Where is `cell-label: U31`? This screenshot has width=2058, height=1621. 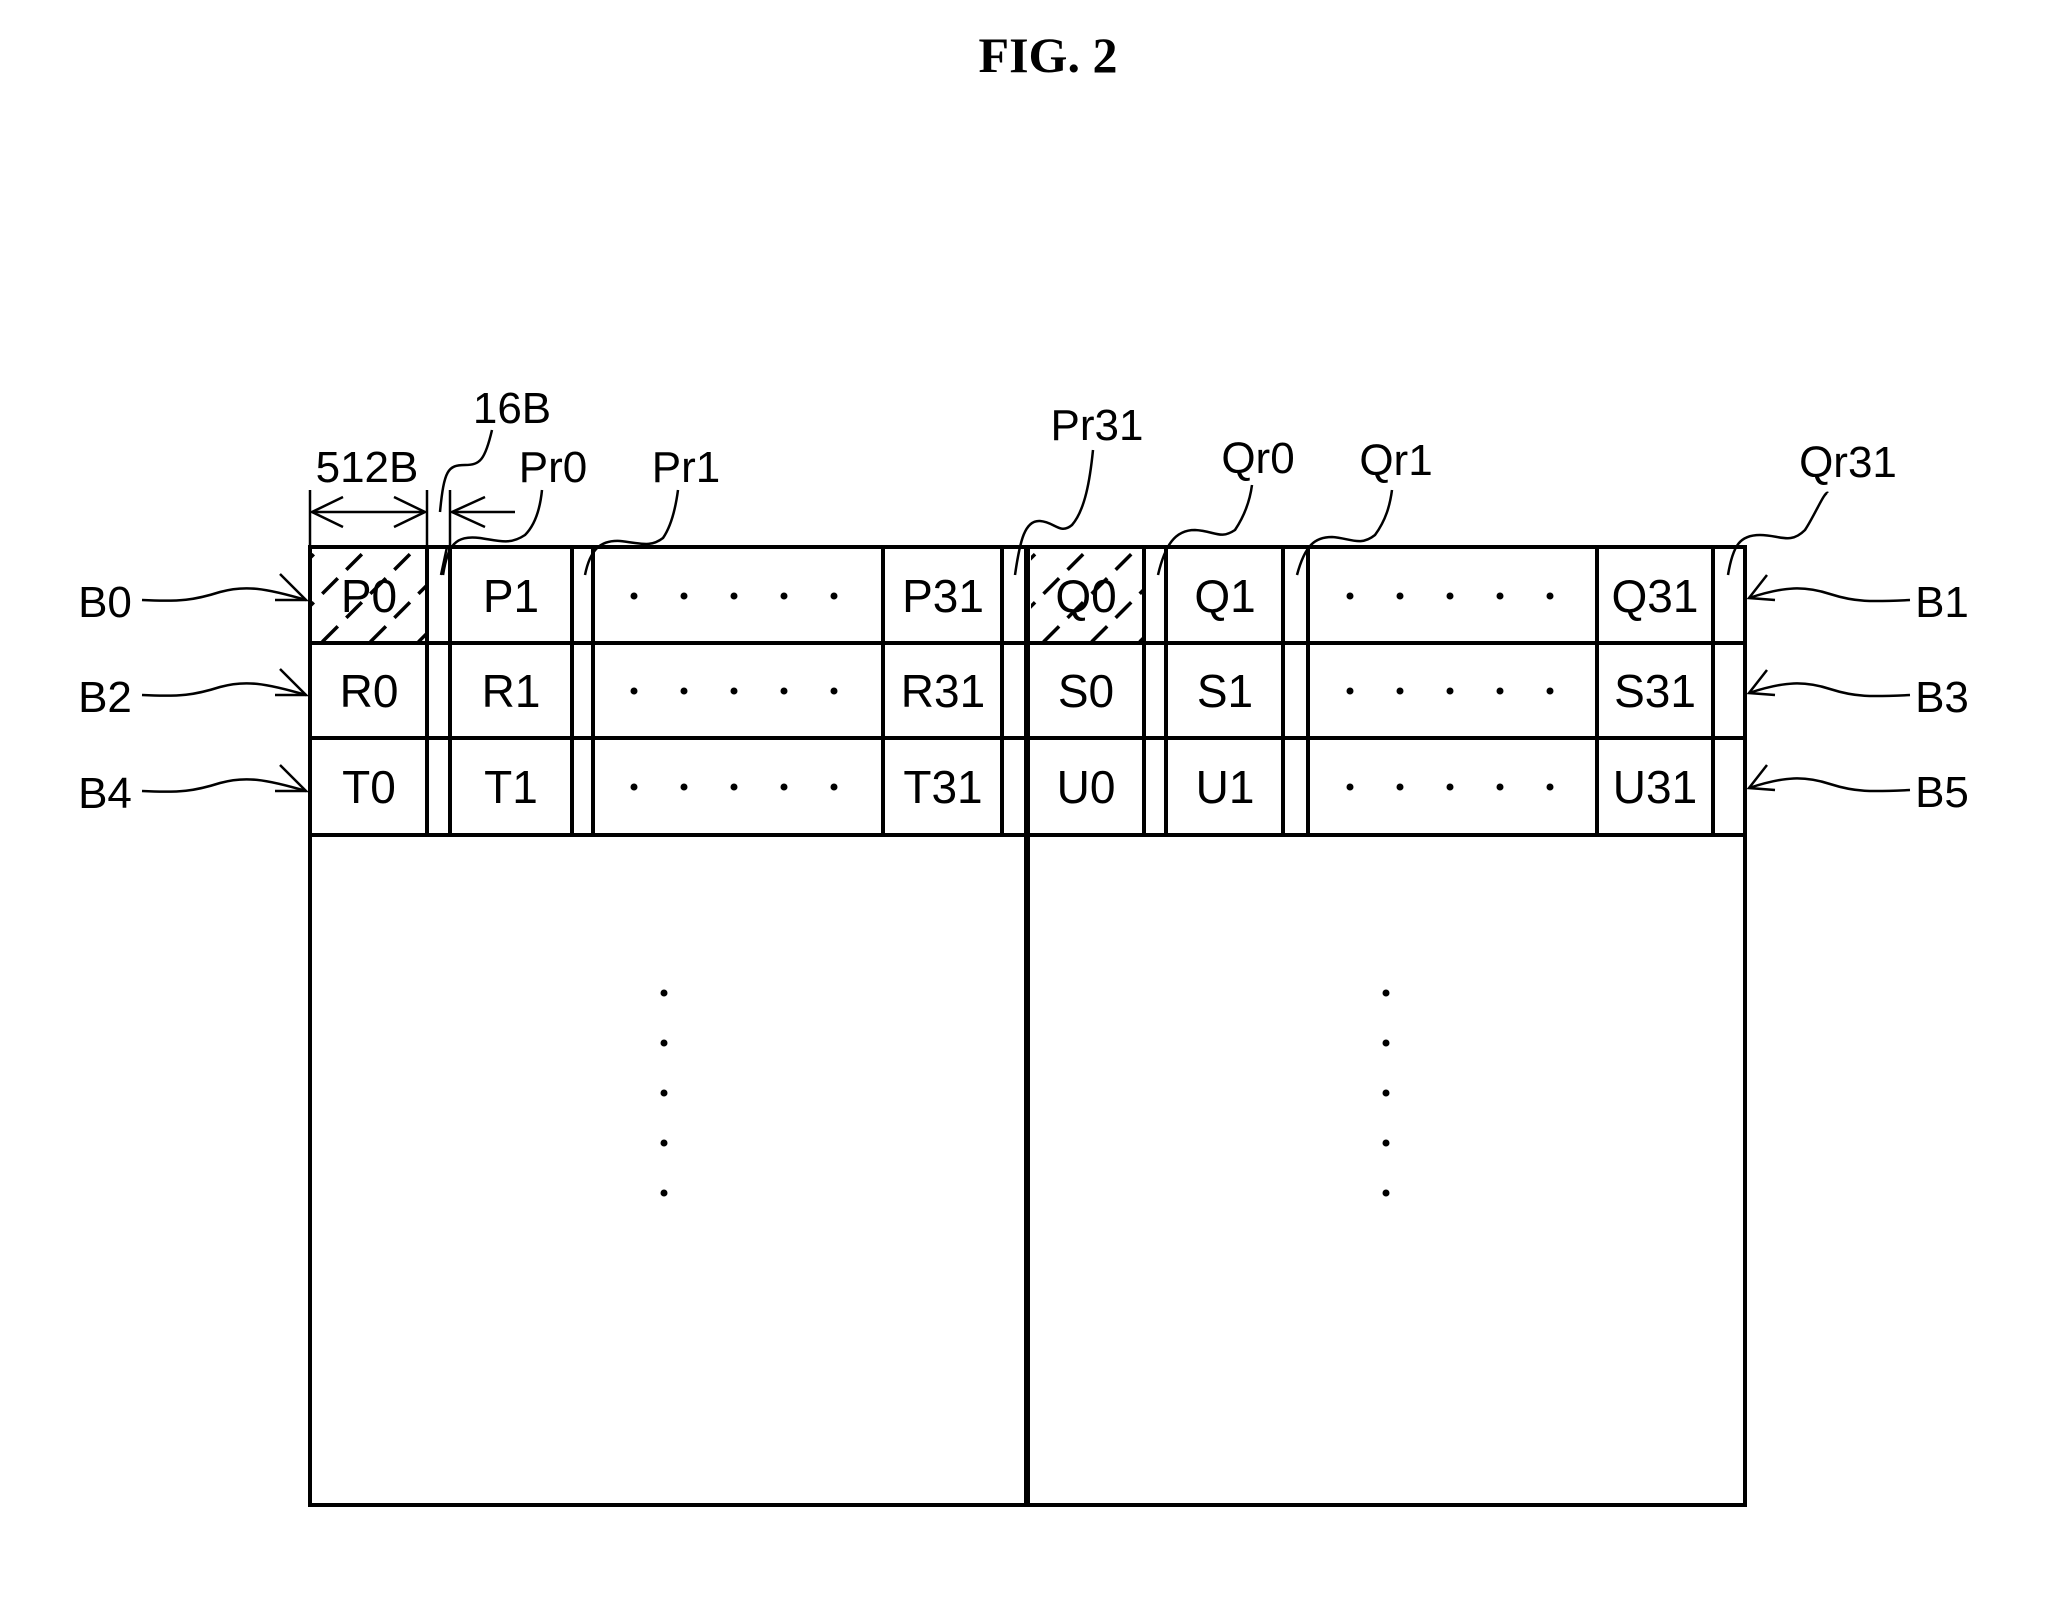
cell-label: U31 is located at coordinates (1655, 787).